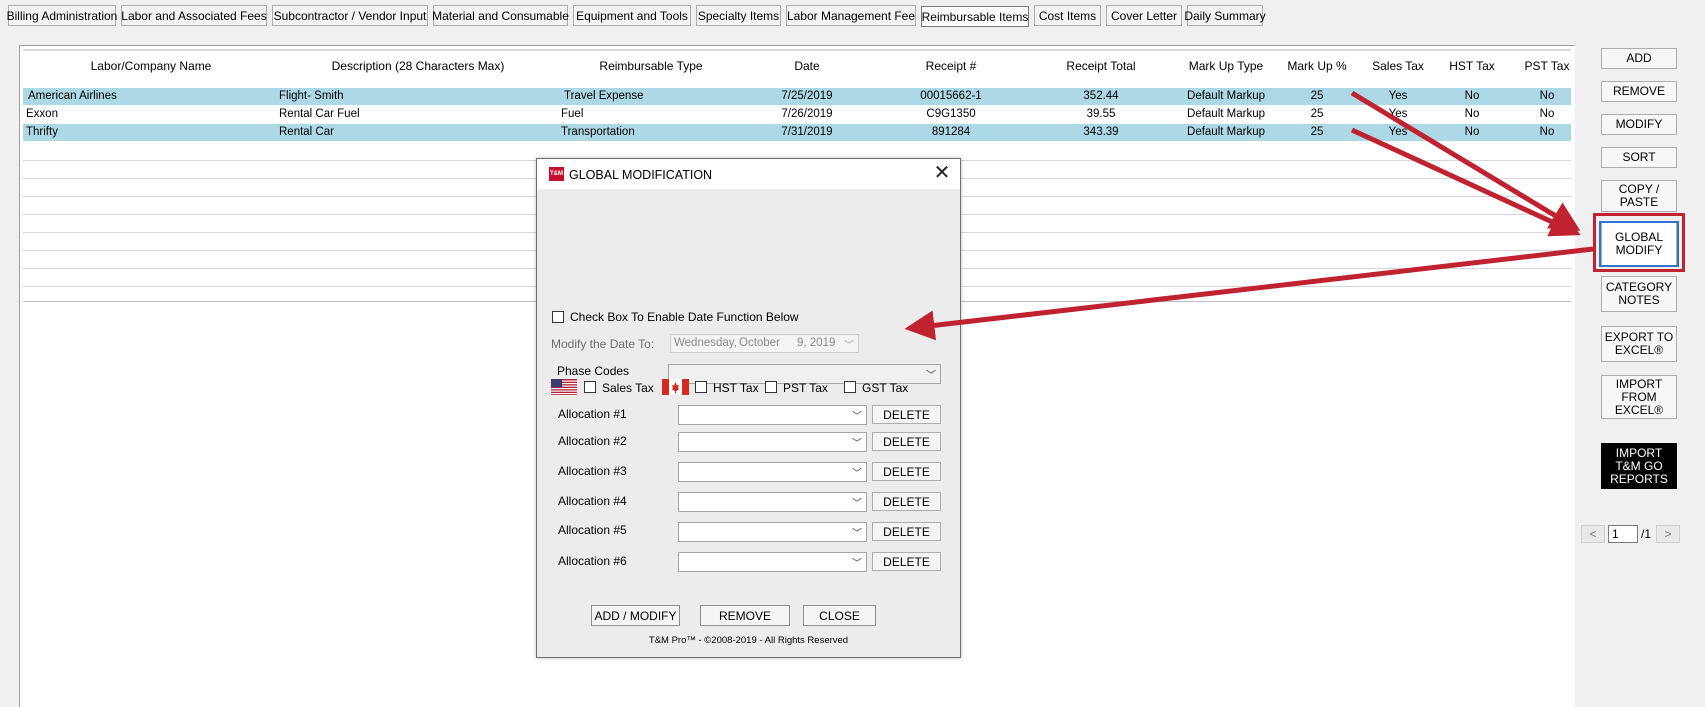 This screenshot has width=1705, height=707. I want to click on gst-tax-label: GST Tax, so click(885, 388).